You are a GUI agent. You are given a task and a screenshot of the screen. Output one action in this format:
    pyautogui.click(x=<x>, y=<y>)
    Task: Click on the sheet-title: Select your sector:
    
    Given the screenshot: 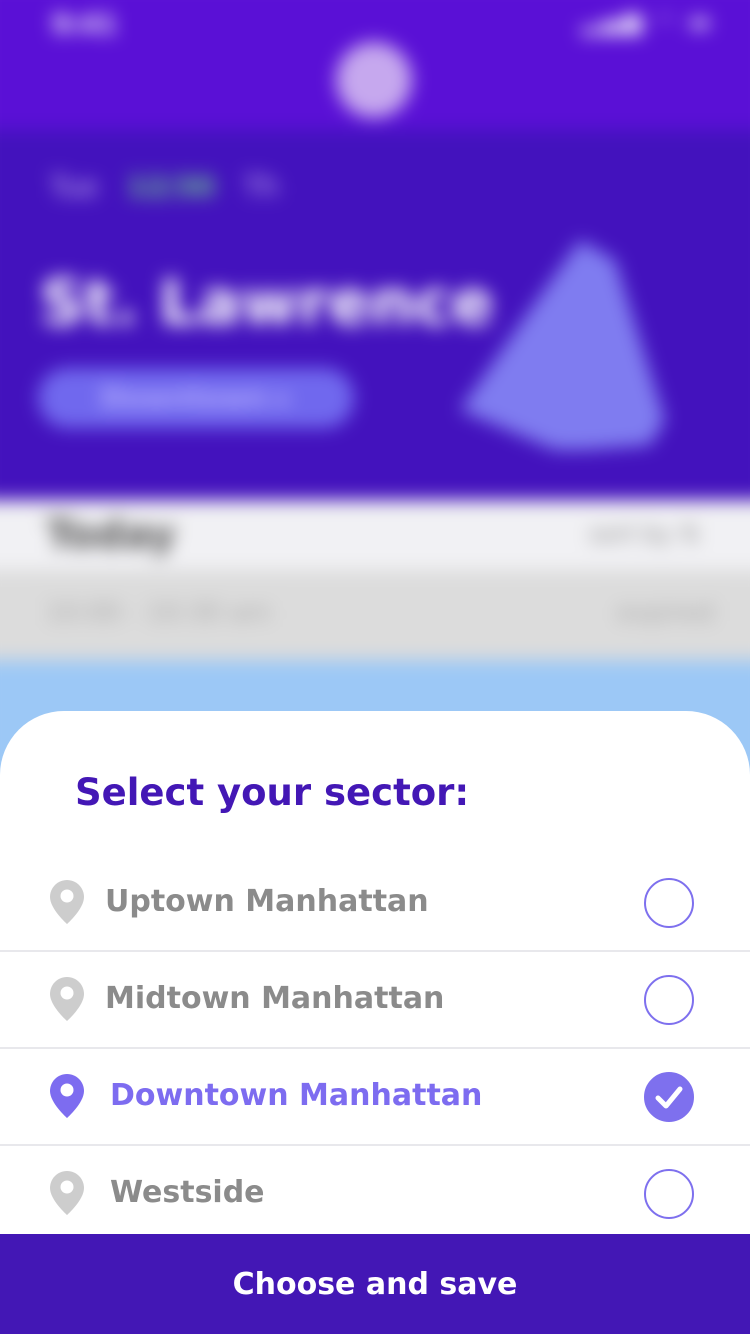 What is the action you would take?
    pyautogui.click(x=272, y=792)
    